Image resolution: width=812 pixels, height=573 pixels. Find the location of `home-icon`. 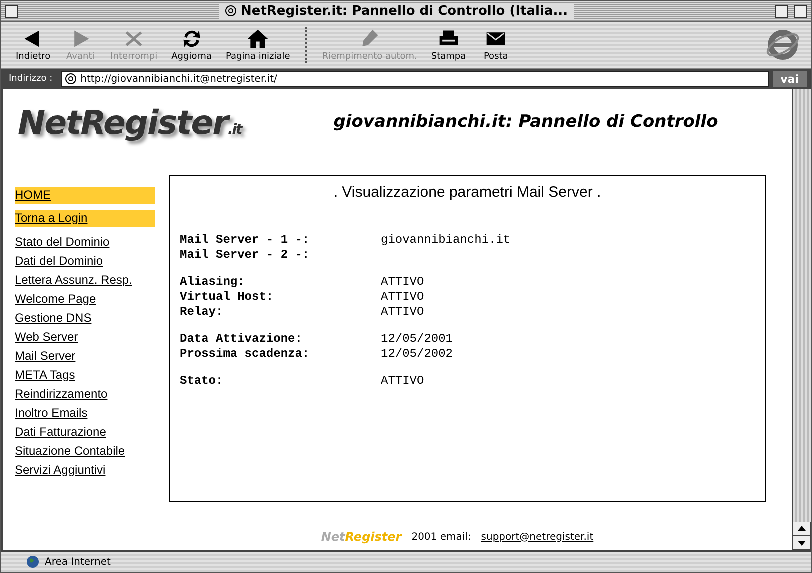

home-icon is located at coordinates (258, 39).